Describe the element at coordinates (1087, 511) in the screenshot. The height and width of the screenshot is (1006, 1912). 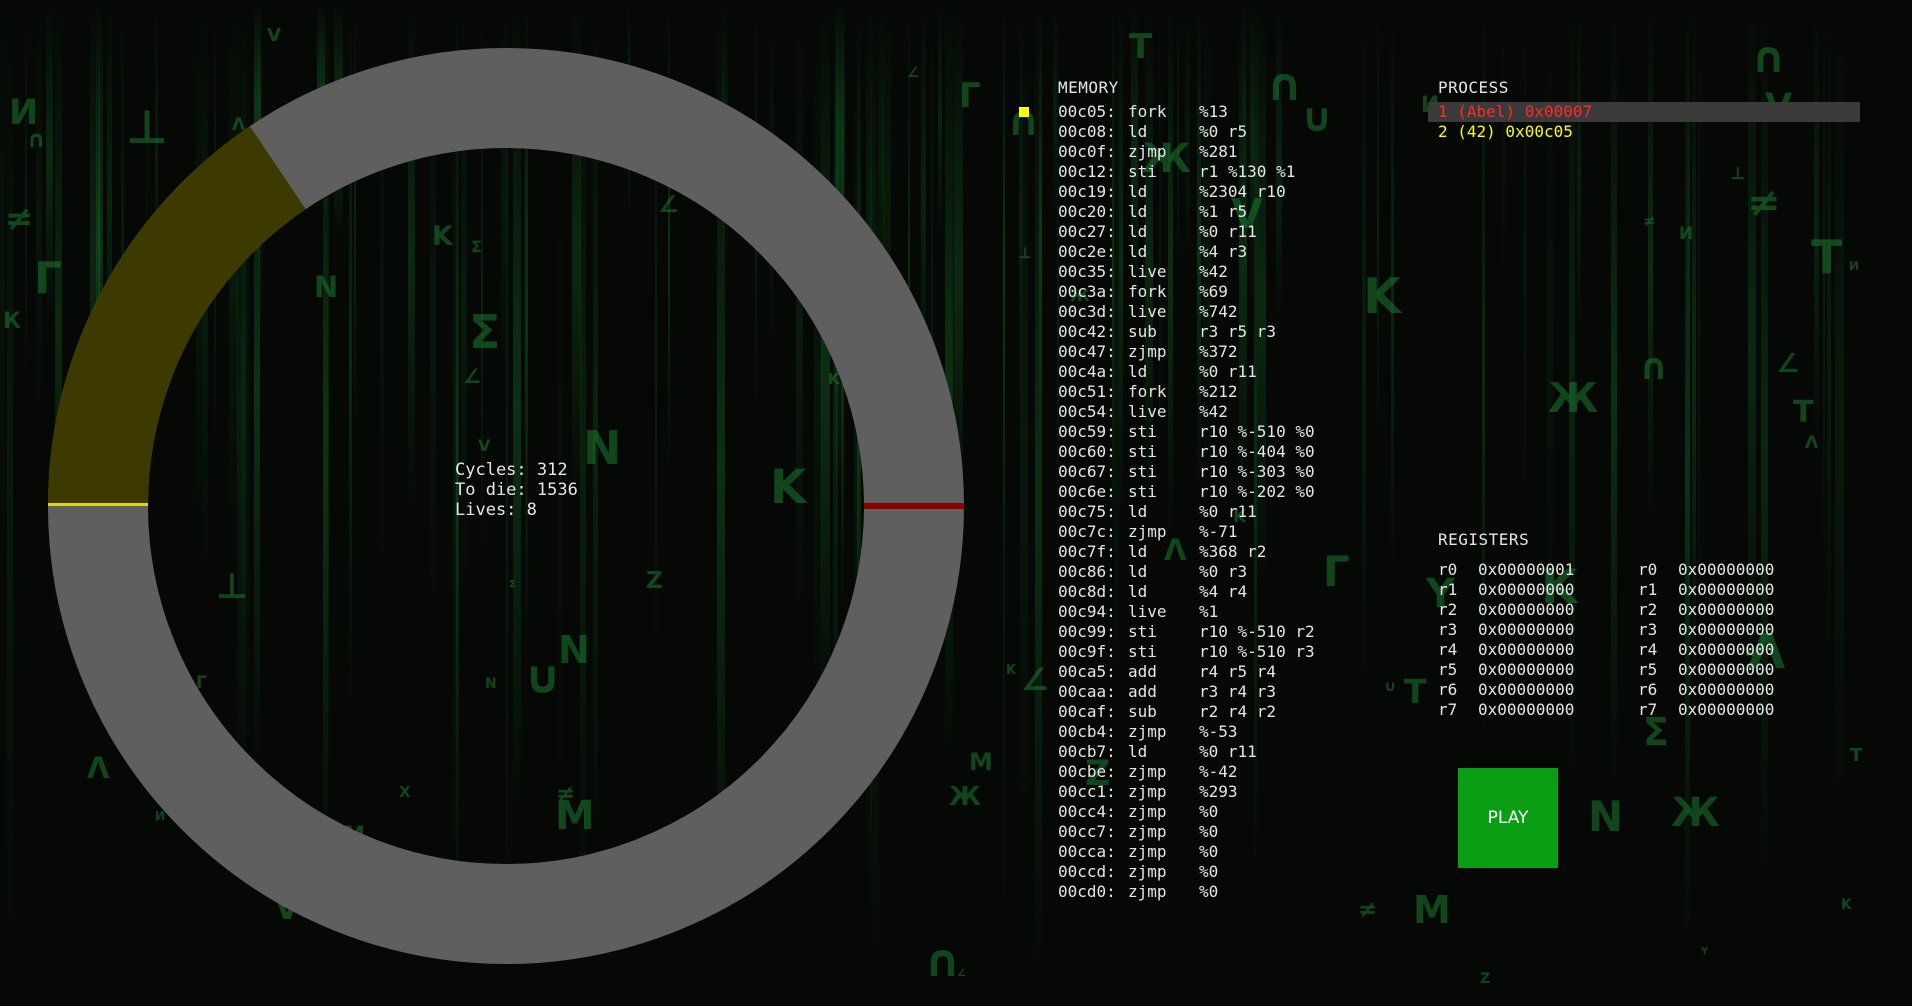
I see `memory-address: 00c75:` at that location.